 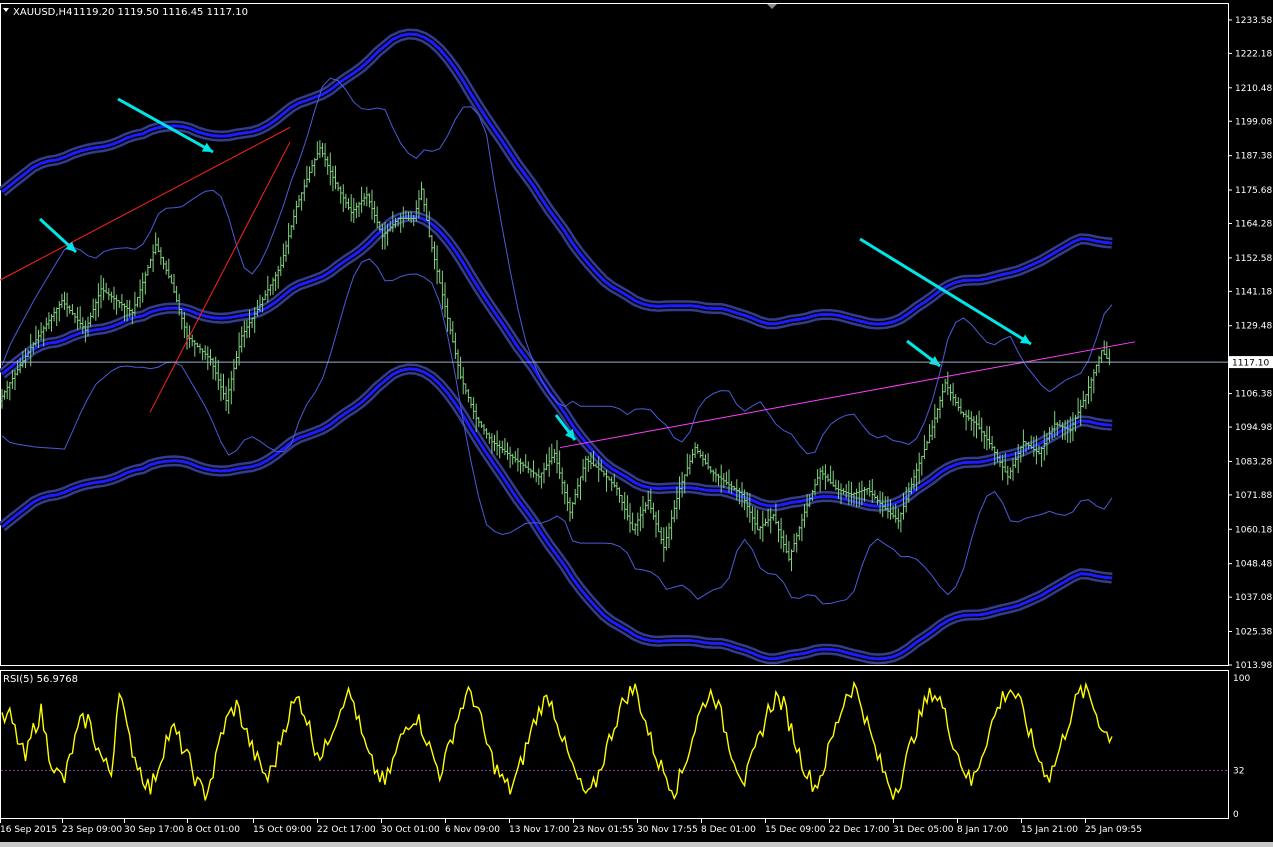 I want to click on price-tick-label: 1025.38, so click(x=1253, y=633).